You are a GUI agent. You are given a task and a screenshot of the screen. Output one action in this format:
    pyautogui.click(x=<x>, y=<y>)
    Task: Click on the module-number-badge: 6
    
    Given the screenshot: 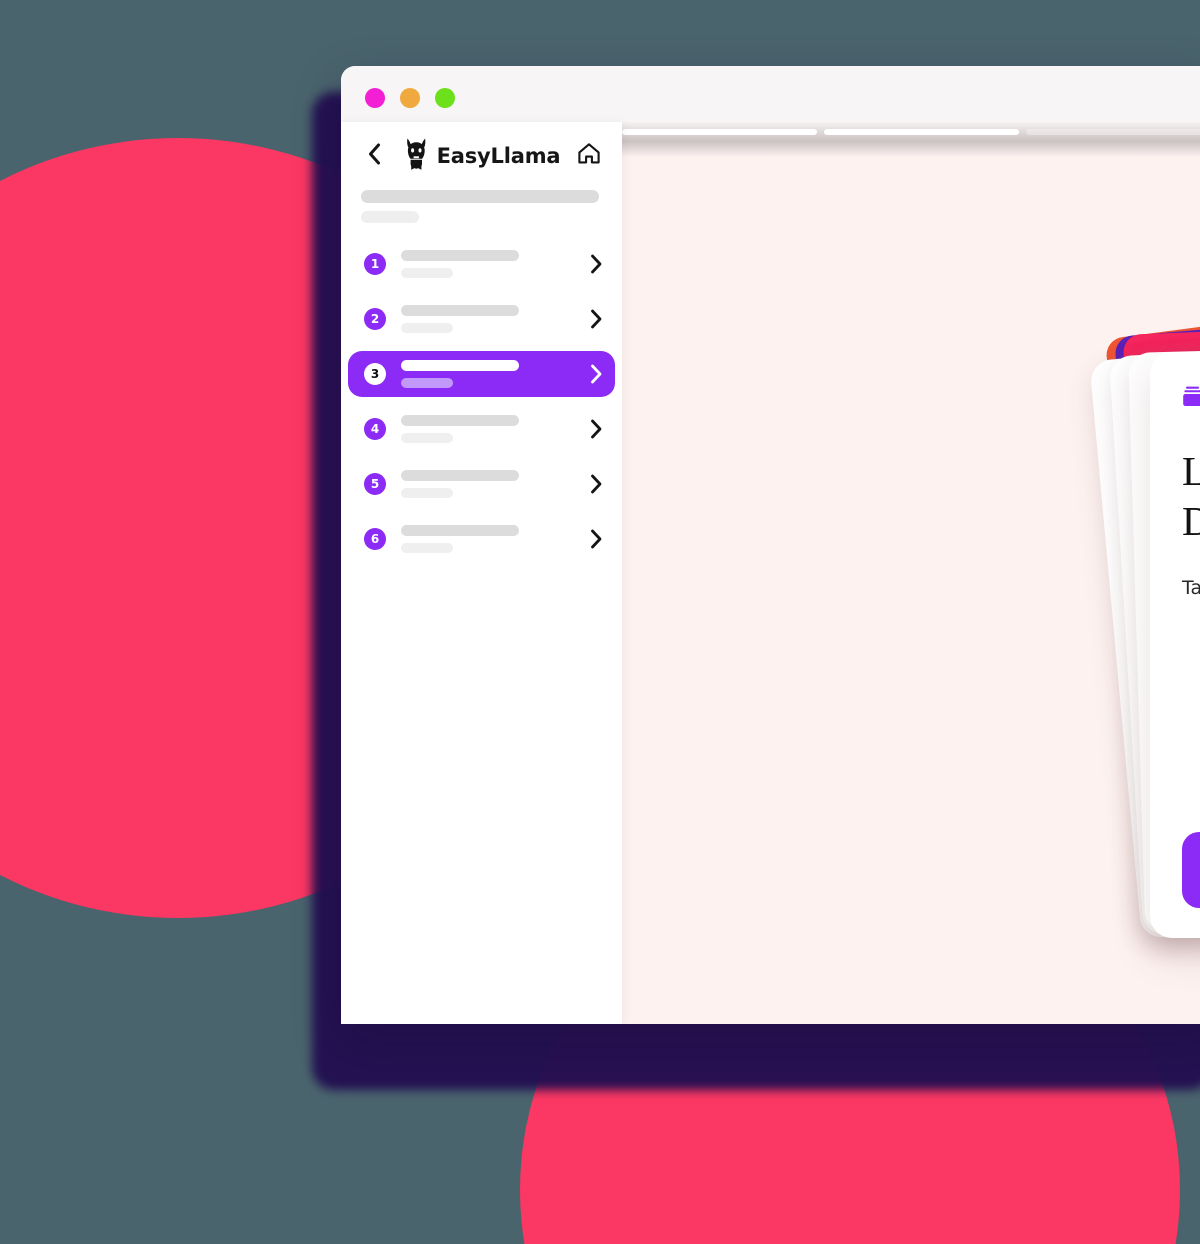 What is the action you would take?
    pyautogui.click(x=375, y=539)
    